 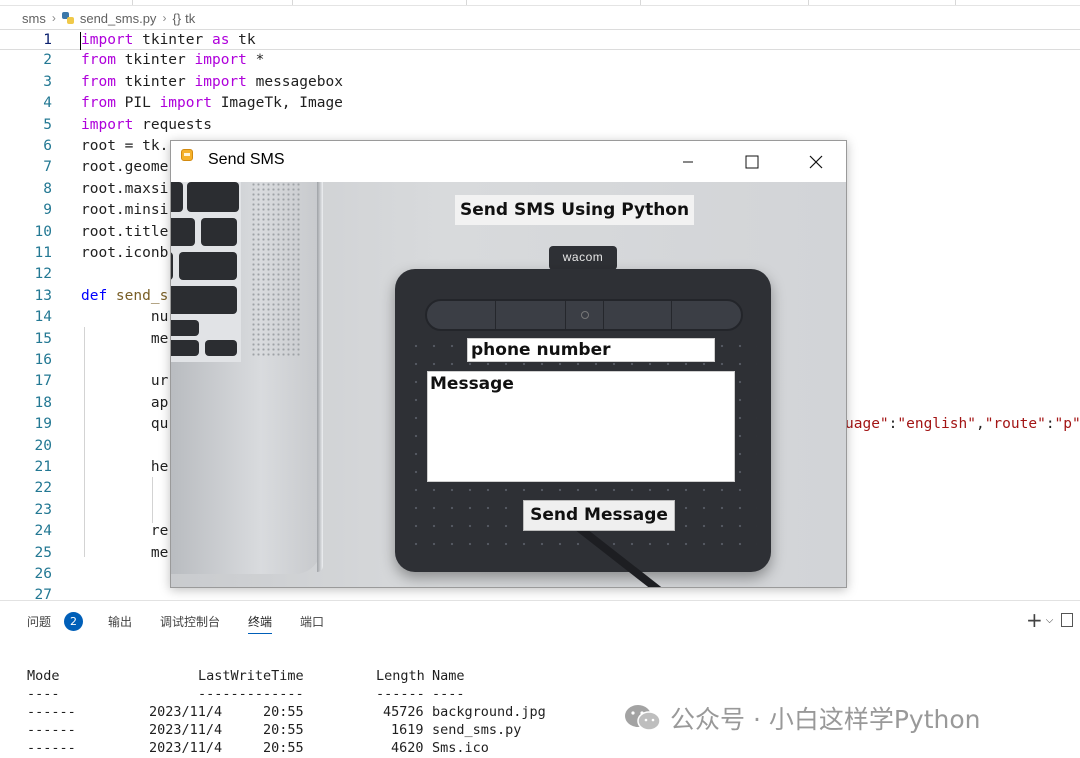 I want to click on window-title: Send SMS, so click(x=246, y=159).